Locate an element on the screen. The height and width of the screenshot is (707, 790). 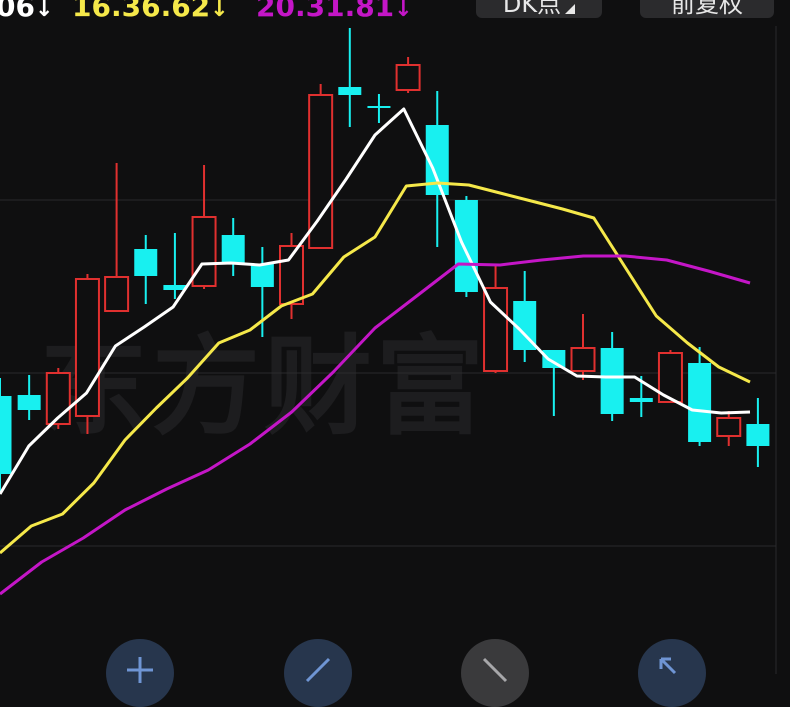
ma10-value: 16.36.62 is located at coordinates (141, 11).